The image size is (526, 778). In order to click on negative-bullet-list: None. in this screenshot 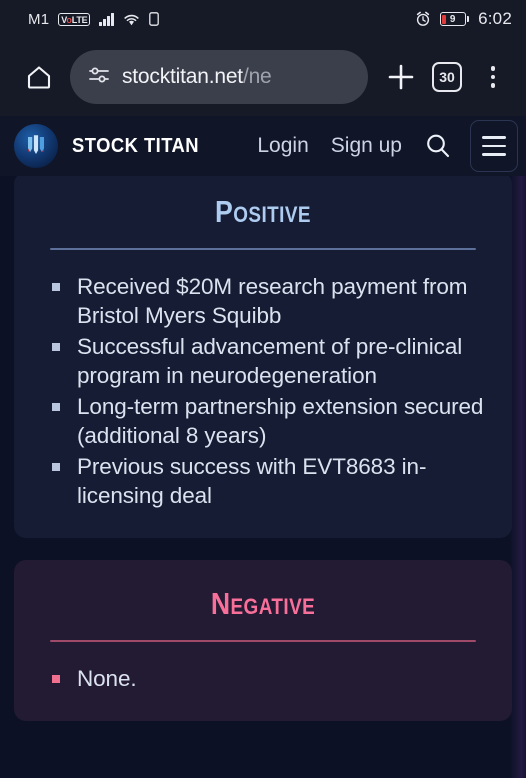, I will do `click(263, 678)`.